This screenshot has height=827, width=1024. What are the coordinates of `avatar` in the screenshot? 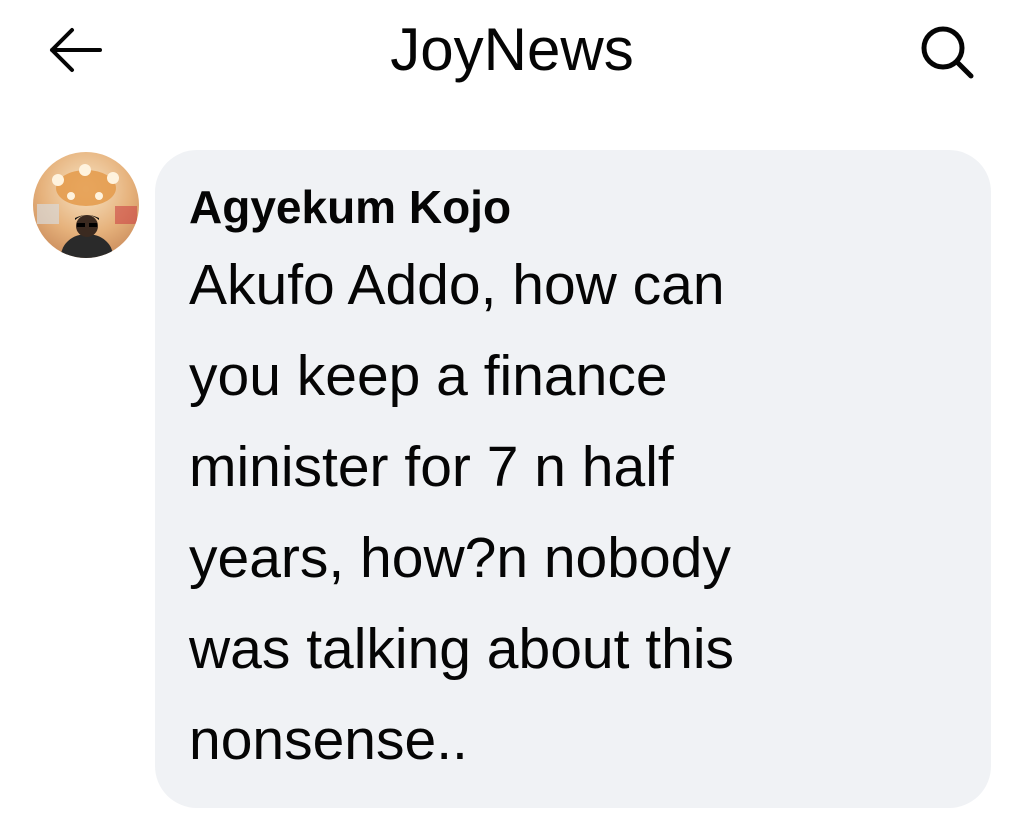 It's located at (86, 205).